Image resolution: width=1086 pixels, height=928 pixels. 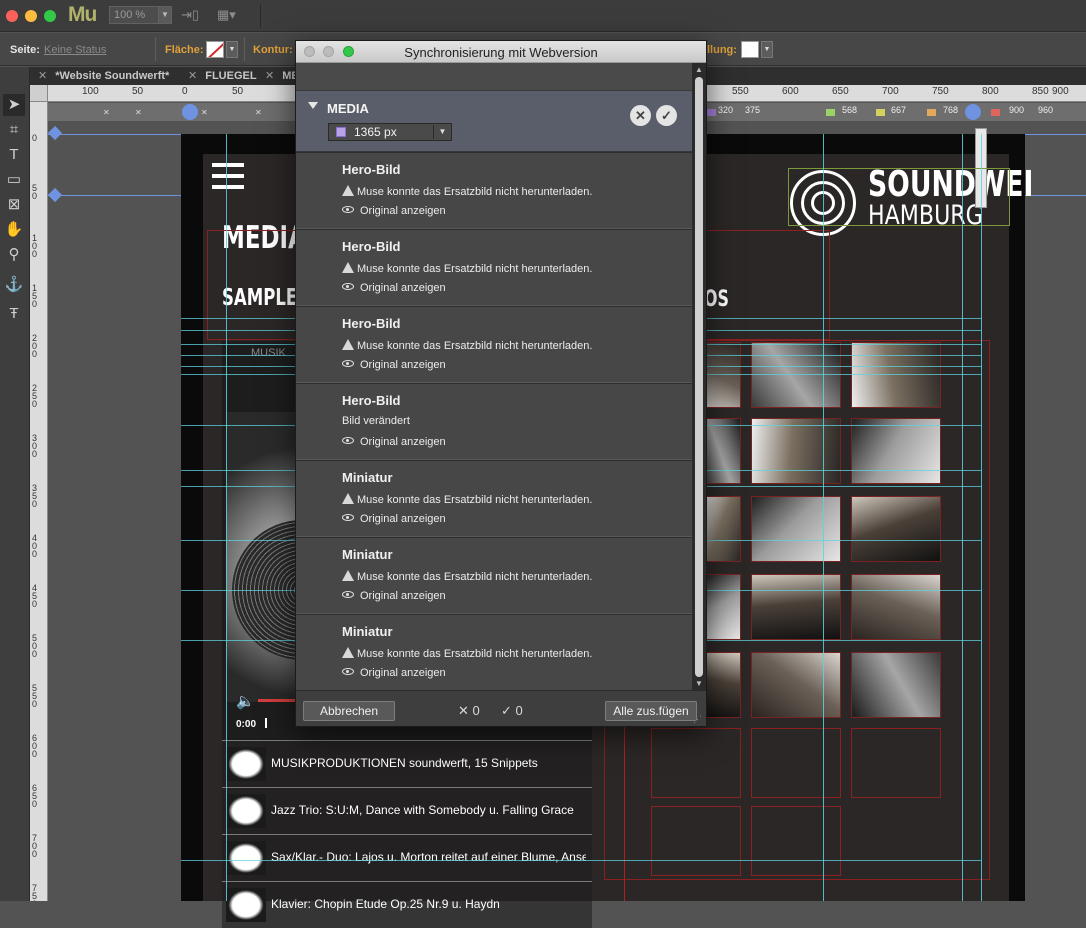 I want to click on sync-item: Hero-Bild Bild verändert Original anzeigen, so click(x=494, y=421).